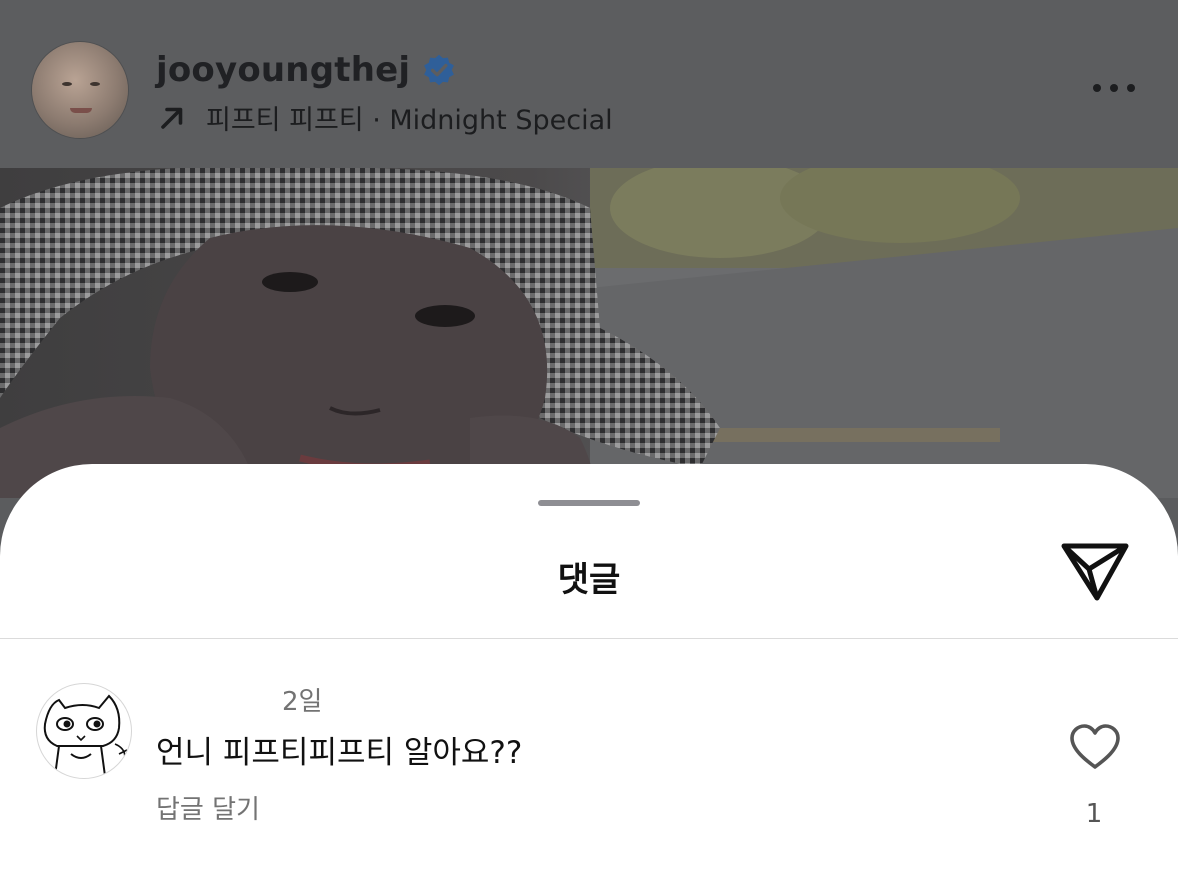 Image resolution: width=1178 pixels, height=878 pixels. Describe the element at coordinates (339, 753) in the screenshot. I see `comment-text: 언니 피프티피프티 알아요??` at that location.